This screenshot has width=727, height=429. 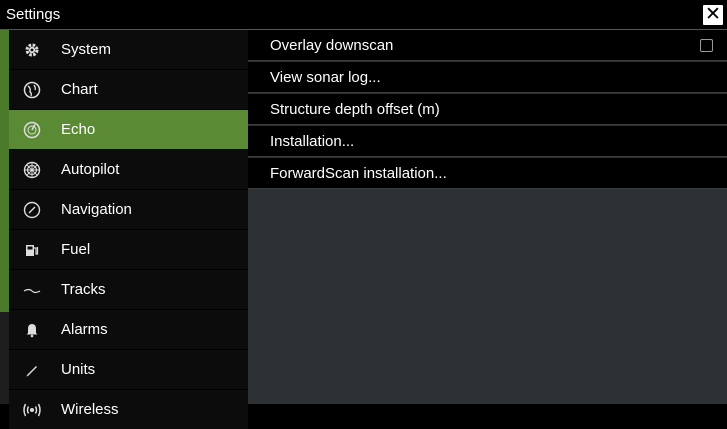 What do you see at coordinates (32, 410) in the screenshot?
I see `wireless-icon` at bounding box center [32, 410].